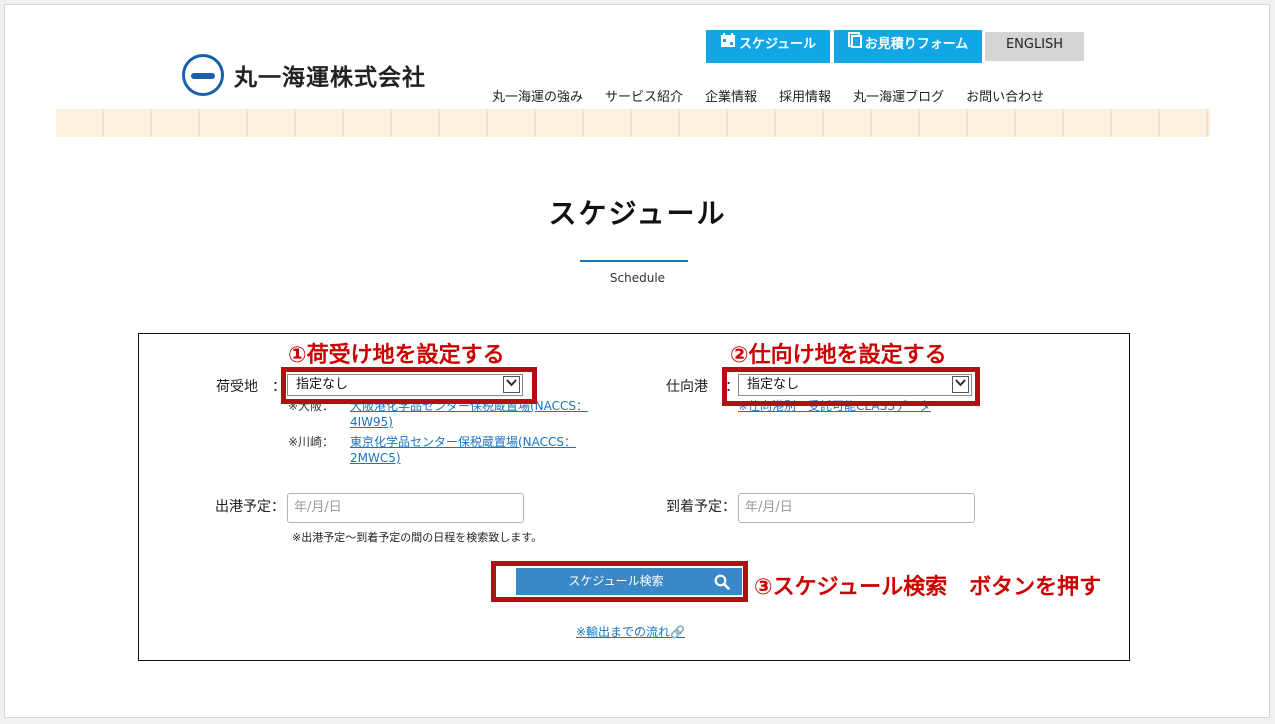  Describe the element at coordinates (768, 95) in the screenshot. I see `main-nav: 丸一海運の強み サービス紹介 企業情報 採用情報 丸一海運ブログ お問い合わせ` at that location.